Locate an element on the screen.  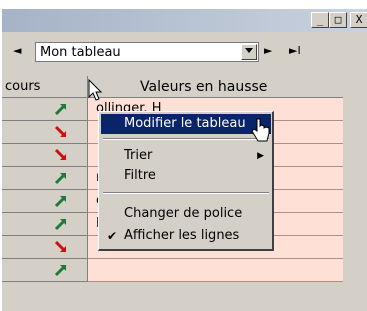
menu-item-label: Afficher les lignes is located at coordinates (182, 235).